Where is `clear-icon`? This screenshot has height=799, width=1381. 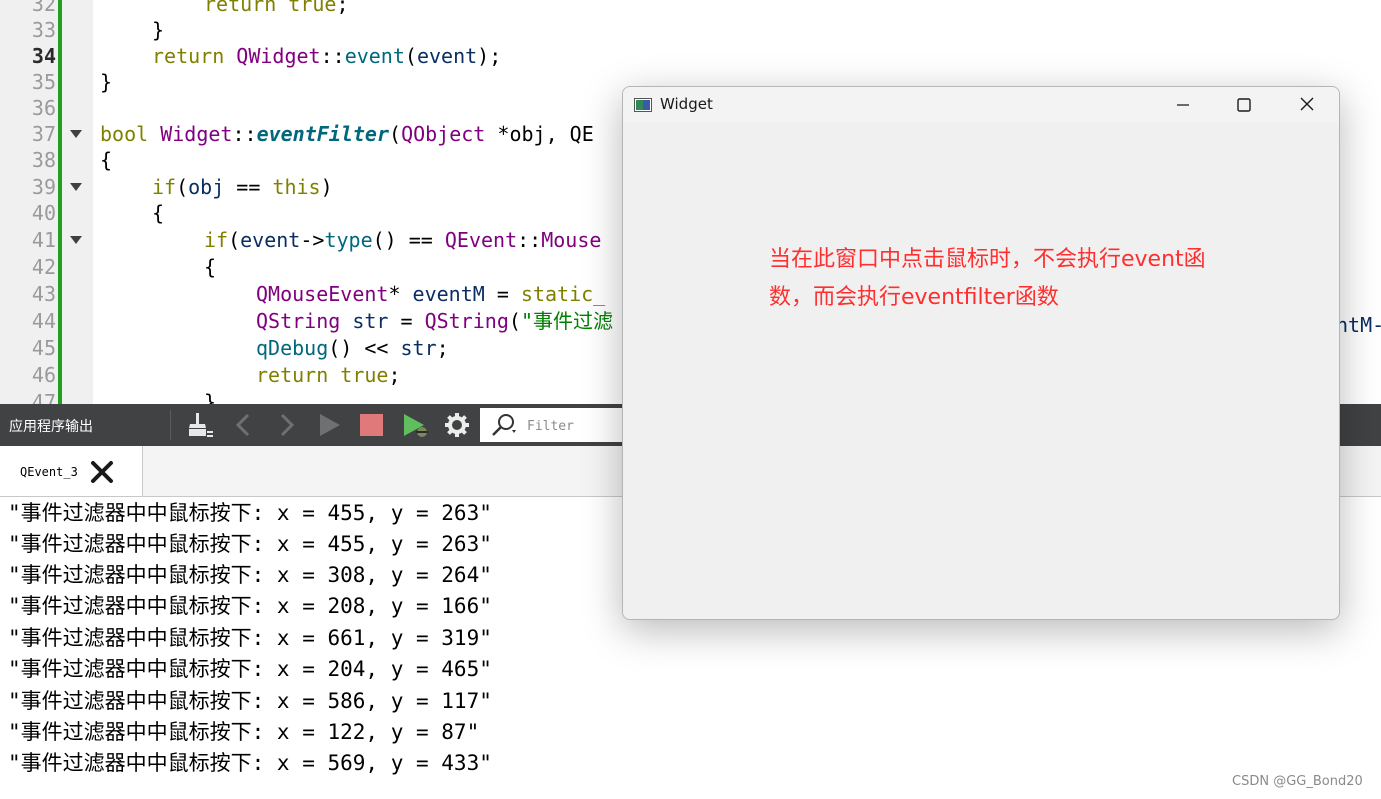 clear-icon is located at coordinates (200, 425).